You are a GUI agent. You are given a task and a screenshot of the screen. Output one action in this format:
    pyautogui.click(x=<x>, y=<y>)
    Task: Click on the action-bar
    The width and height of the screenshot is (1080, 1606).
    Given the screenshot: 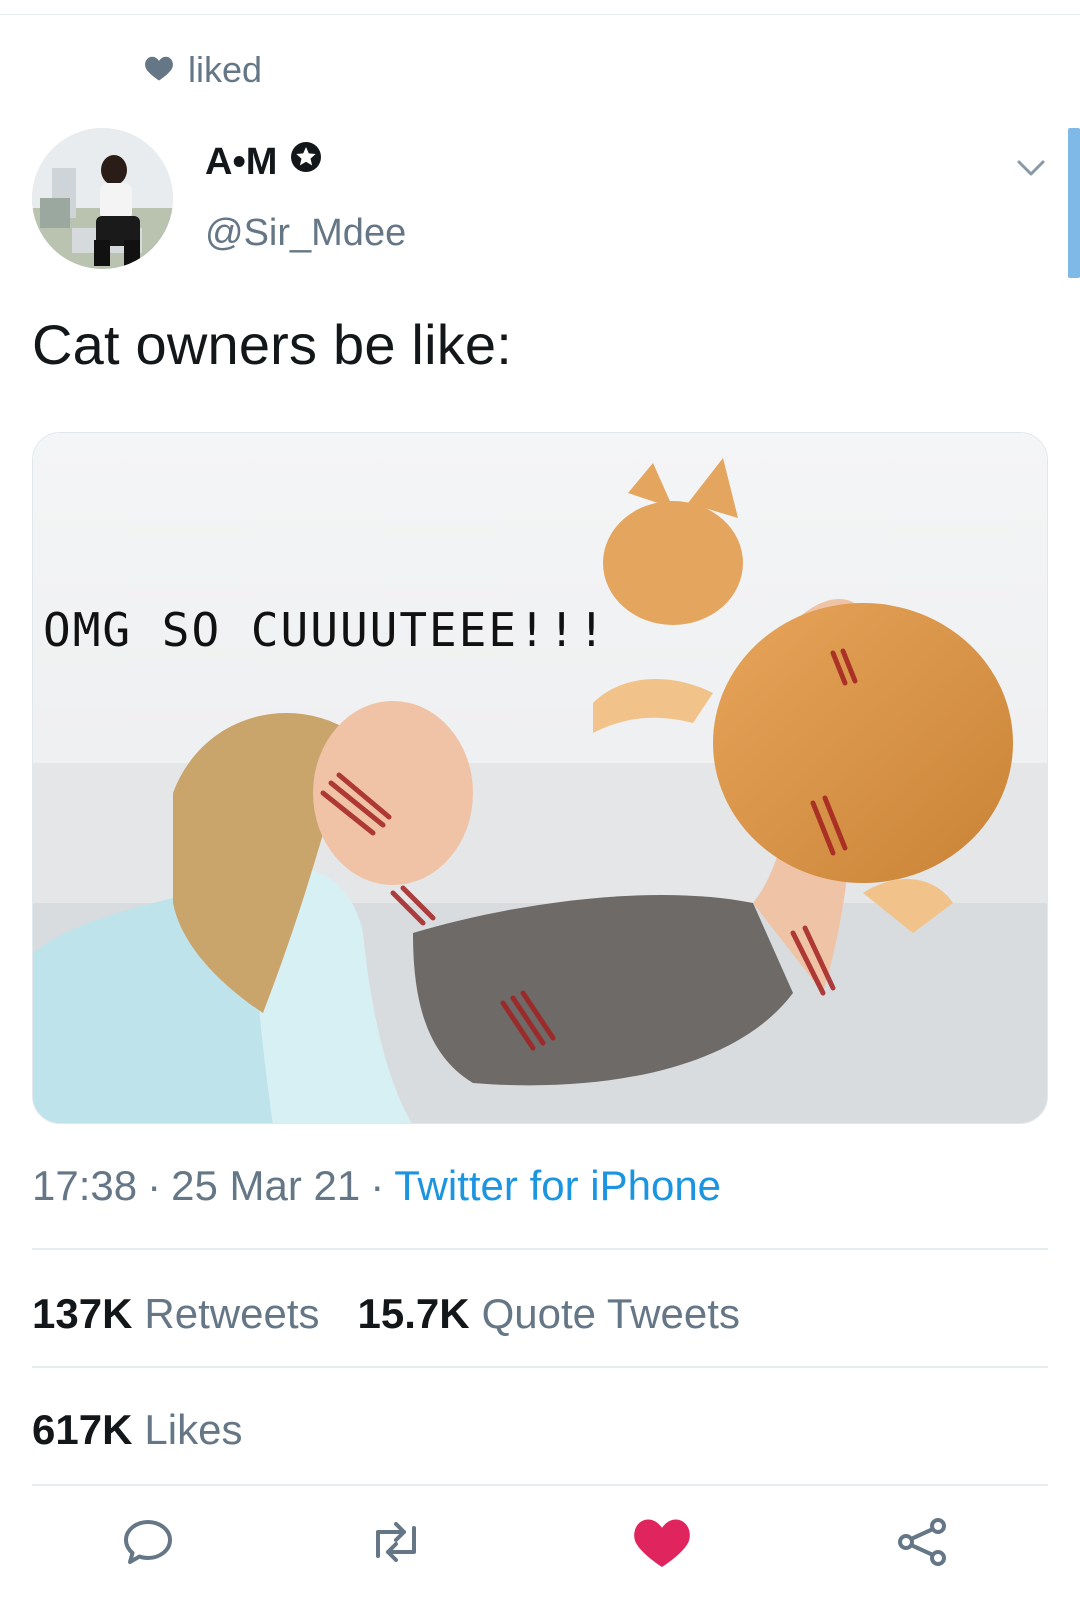 What is the action you would take?
    pyautogui.click(x=540, y=1542)
    